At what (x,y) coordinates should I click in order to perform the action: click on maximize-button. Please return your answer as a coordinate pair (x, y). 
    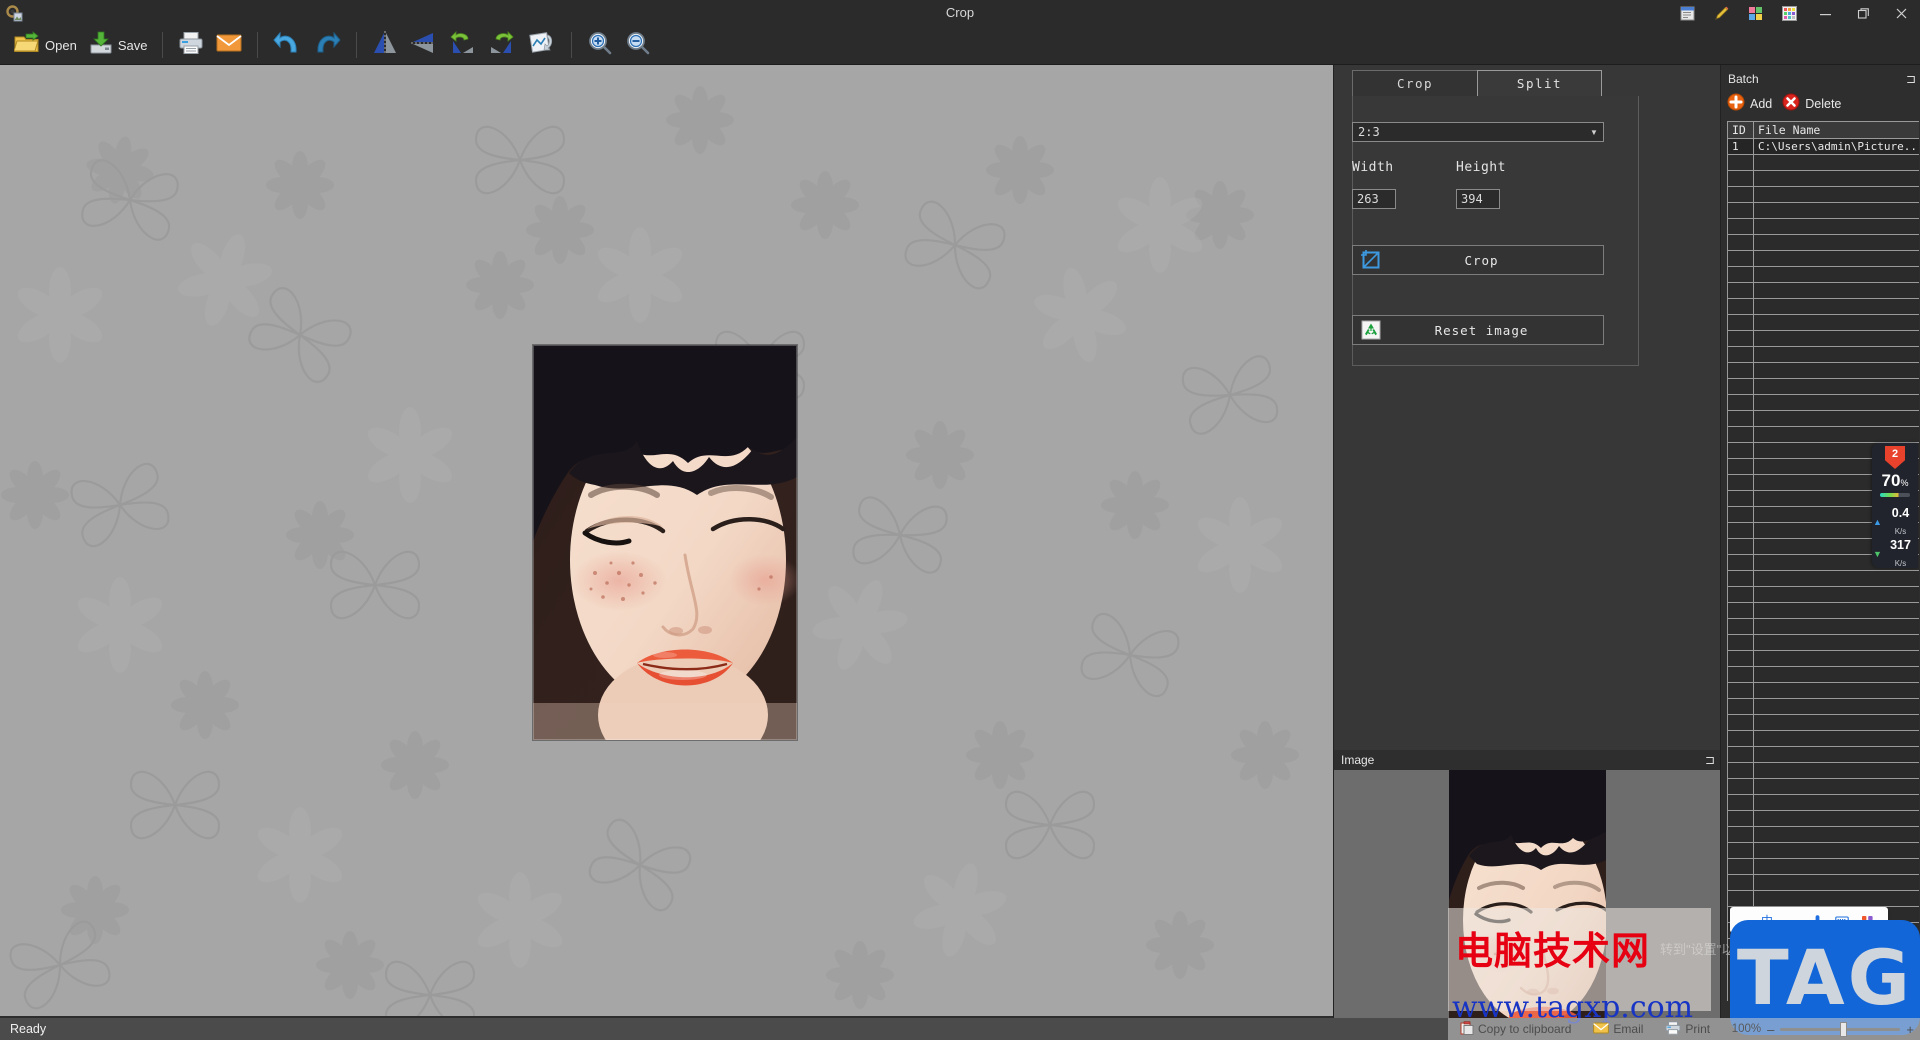
    Looking at the image, I should click on (1863, 13).